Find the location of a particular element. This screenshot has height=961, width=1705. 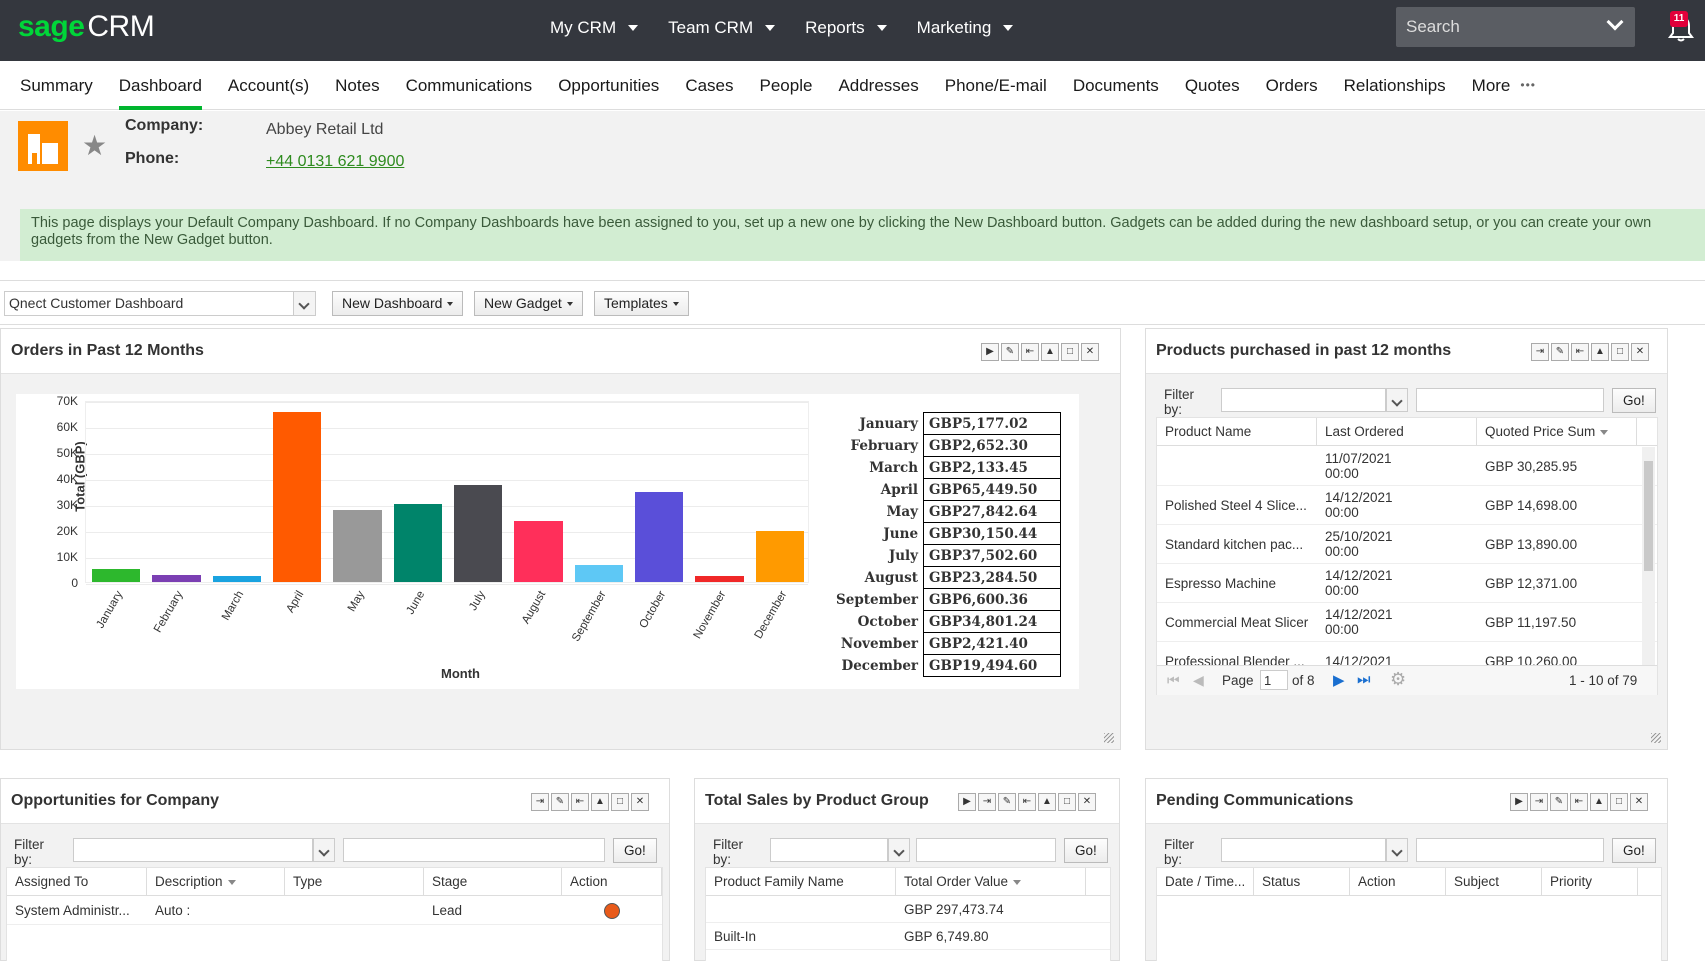

column-type: Type is located at coordinates (354, 881).